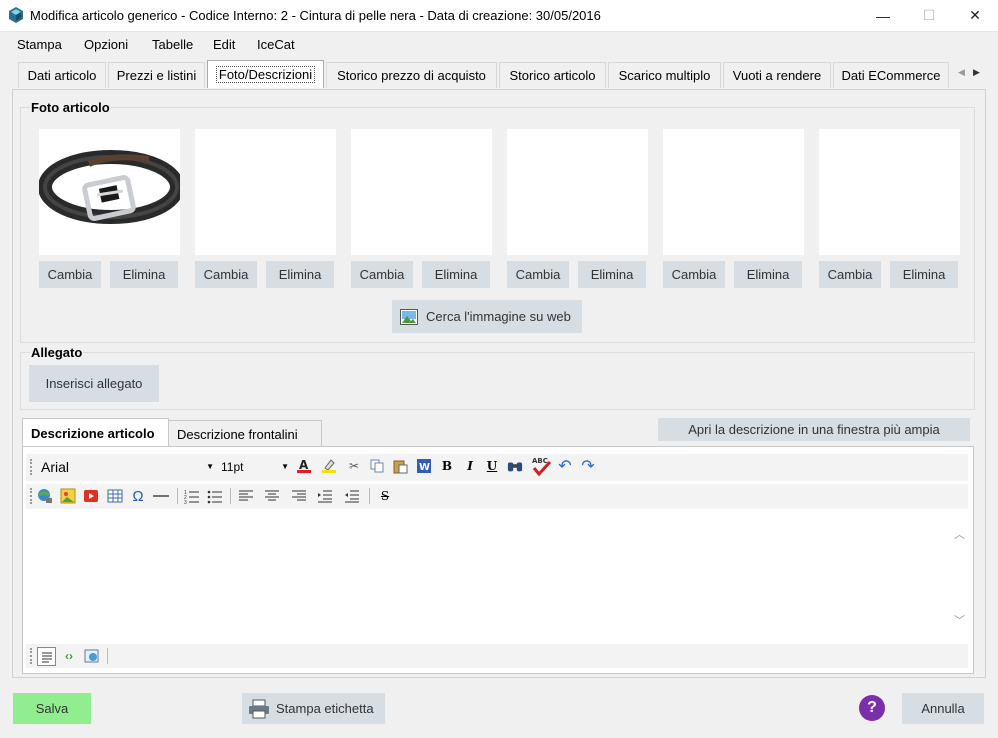 This screenshot has height=738, width=998. I want to click on tab-label: Foto/Descrizioni, so click(265, 74).